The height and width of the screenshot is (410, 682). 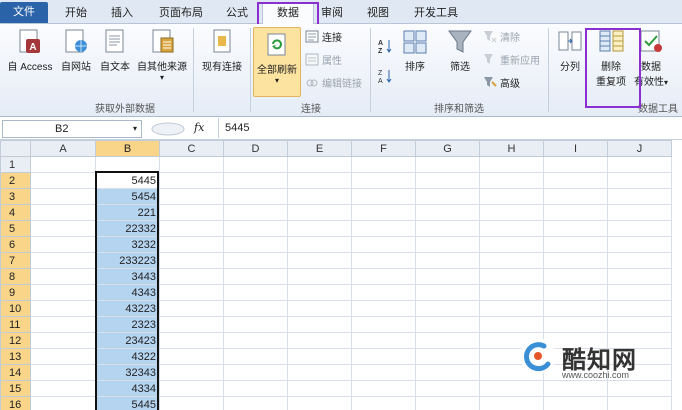 What do you see at coordinates (127, 260) in the screenshot?
I see `selected-cell: 233223` at bounding box center [127, 260].